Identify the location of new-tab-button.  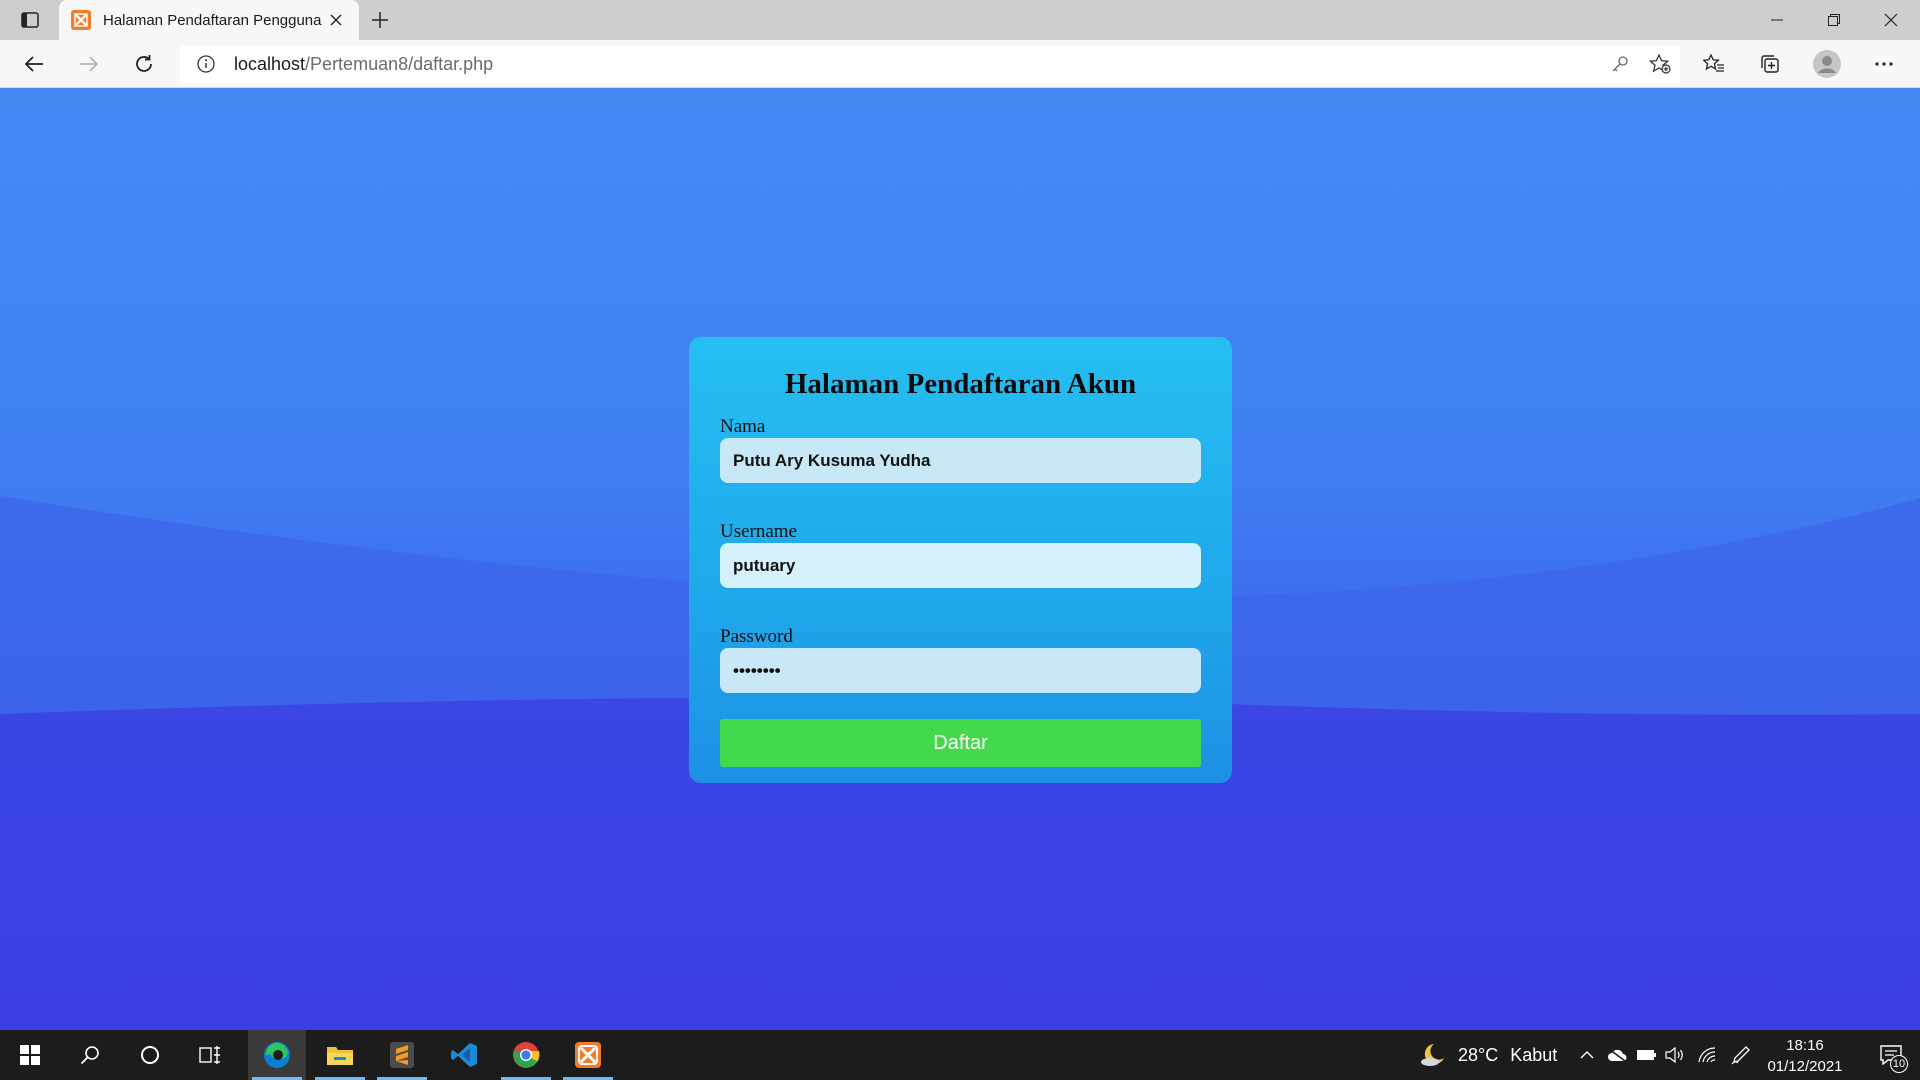
(380, 20).